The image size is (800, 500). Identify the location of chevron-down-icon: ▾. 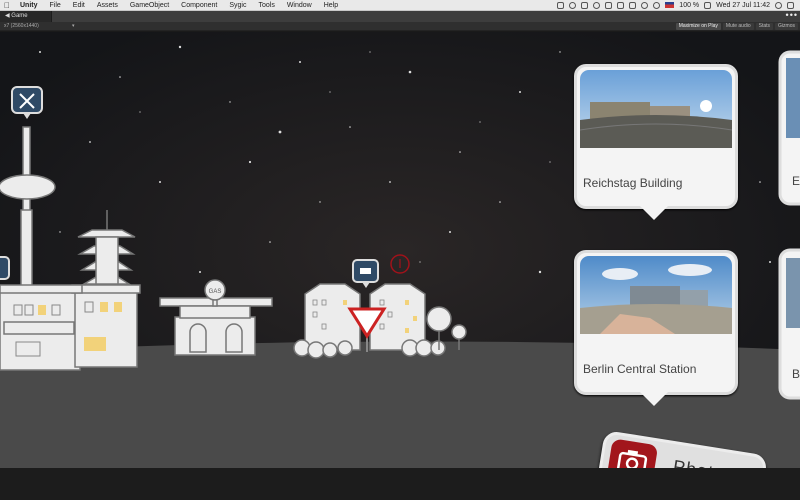
(73, 26).